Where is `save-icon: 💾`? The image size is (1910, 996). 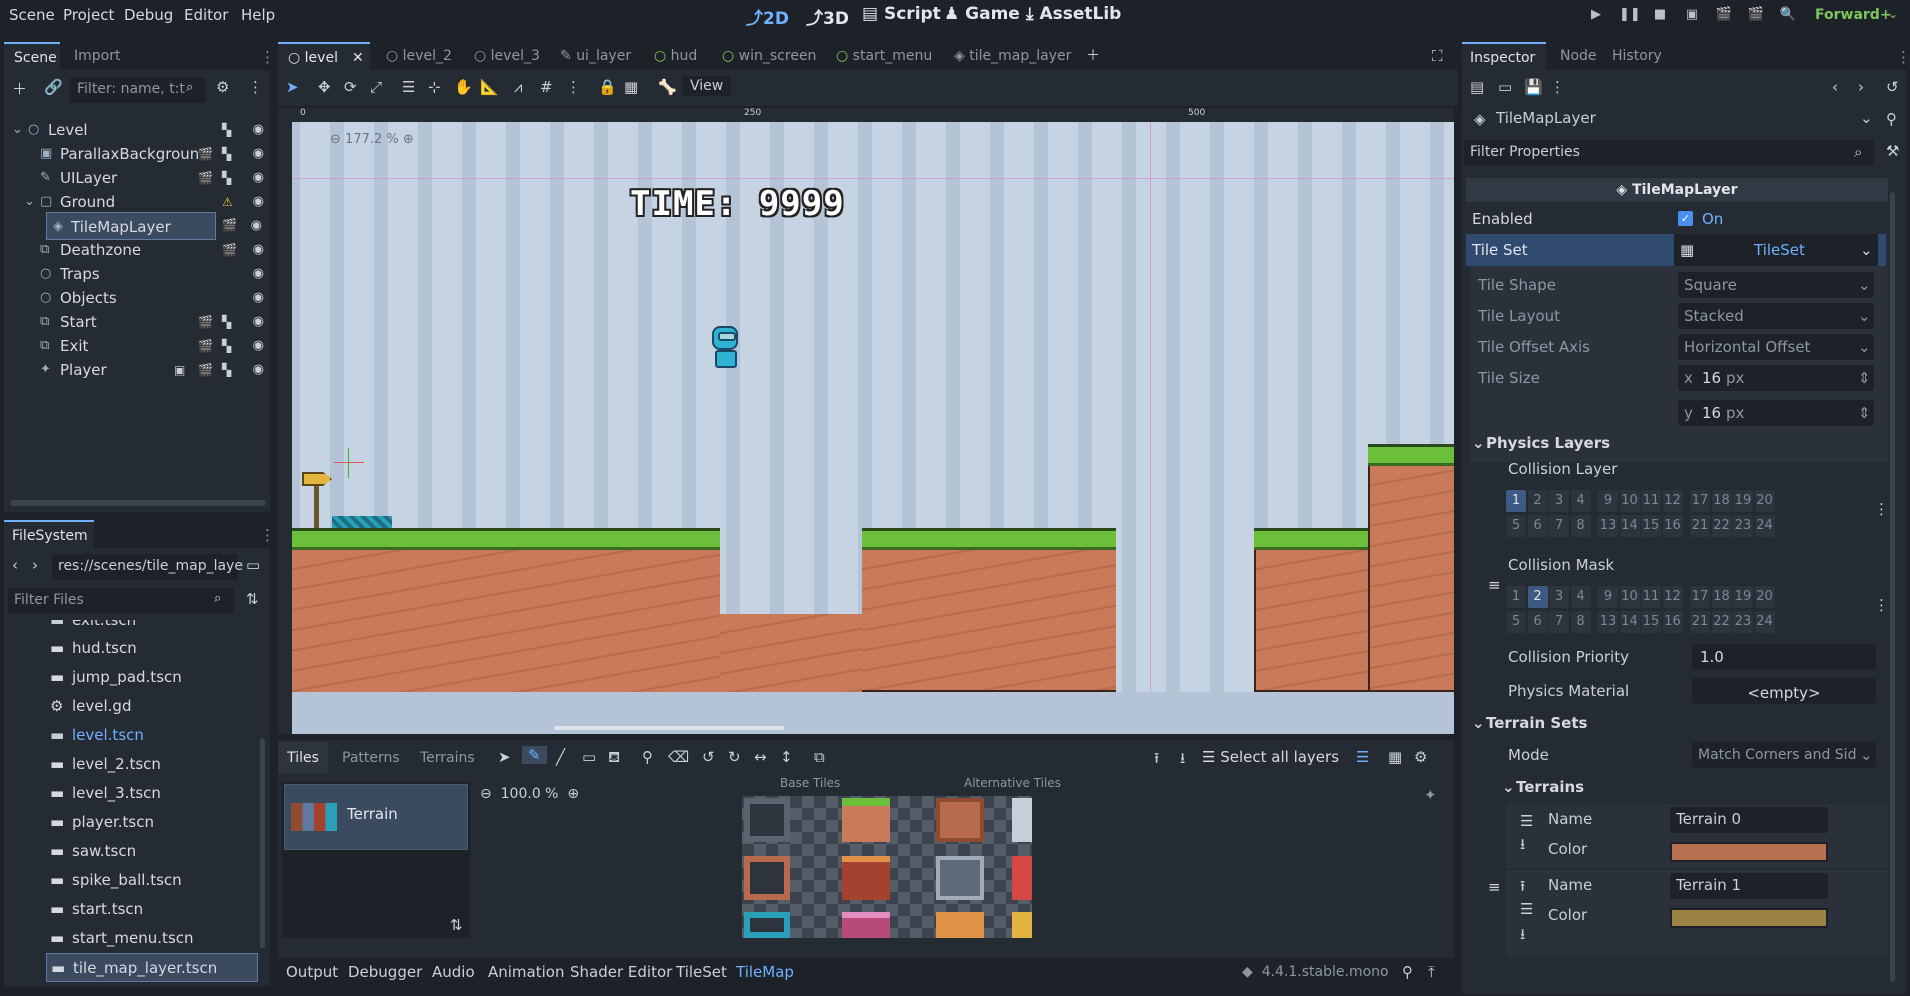 save-icon: 💾 is located at coordinates (1533, 87).